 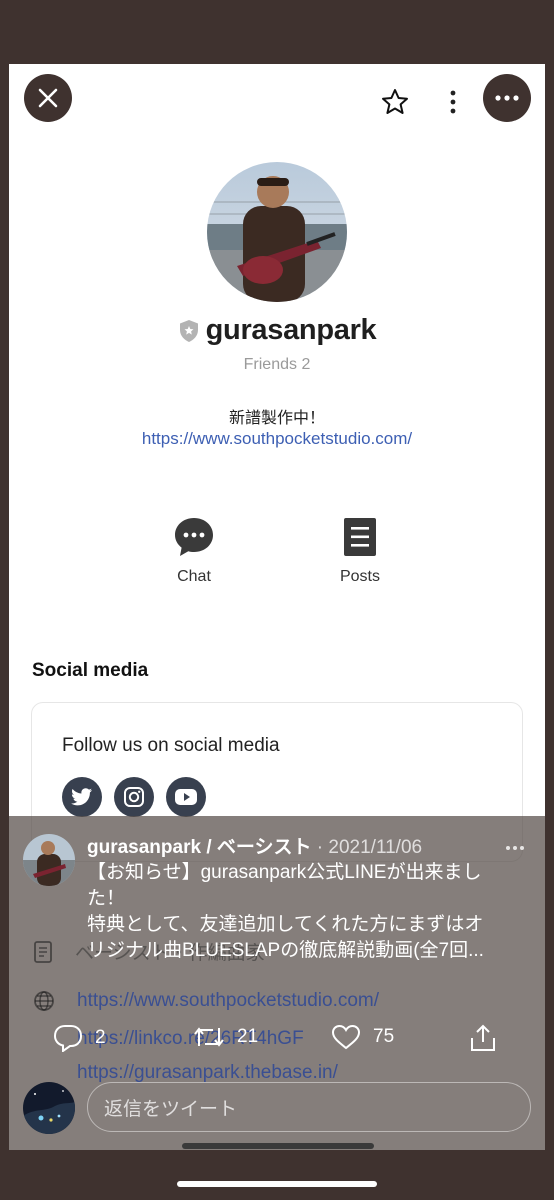 What do you see at coordinates (100, 1037) in the screenshot?
I see `reply-count: 2` at bounding box center [100, 1037].